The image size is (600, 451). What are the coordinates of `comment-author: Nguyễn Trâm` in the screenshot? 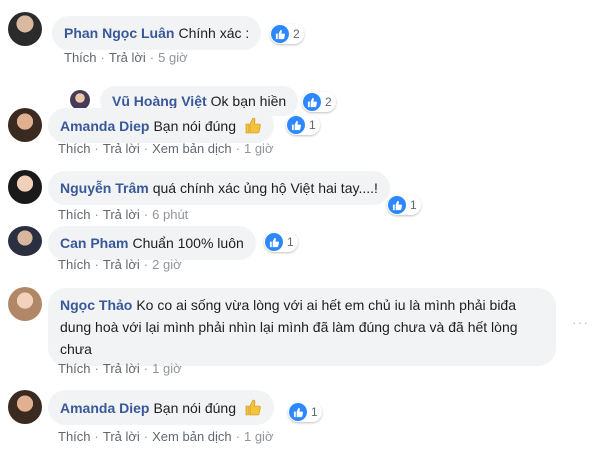 It's located at (104, 188).